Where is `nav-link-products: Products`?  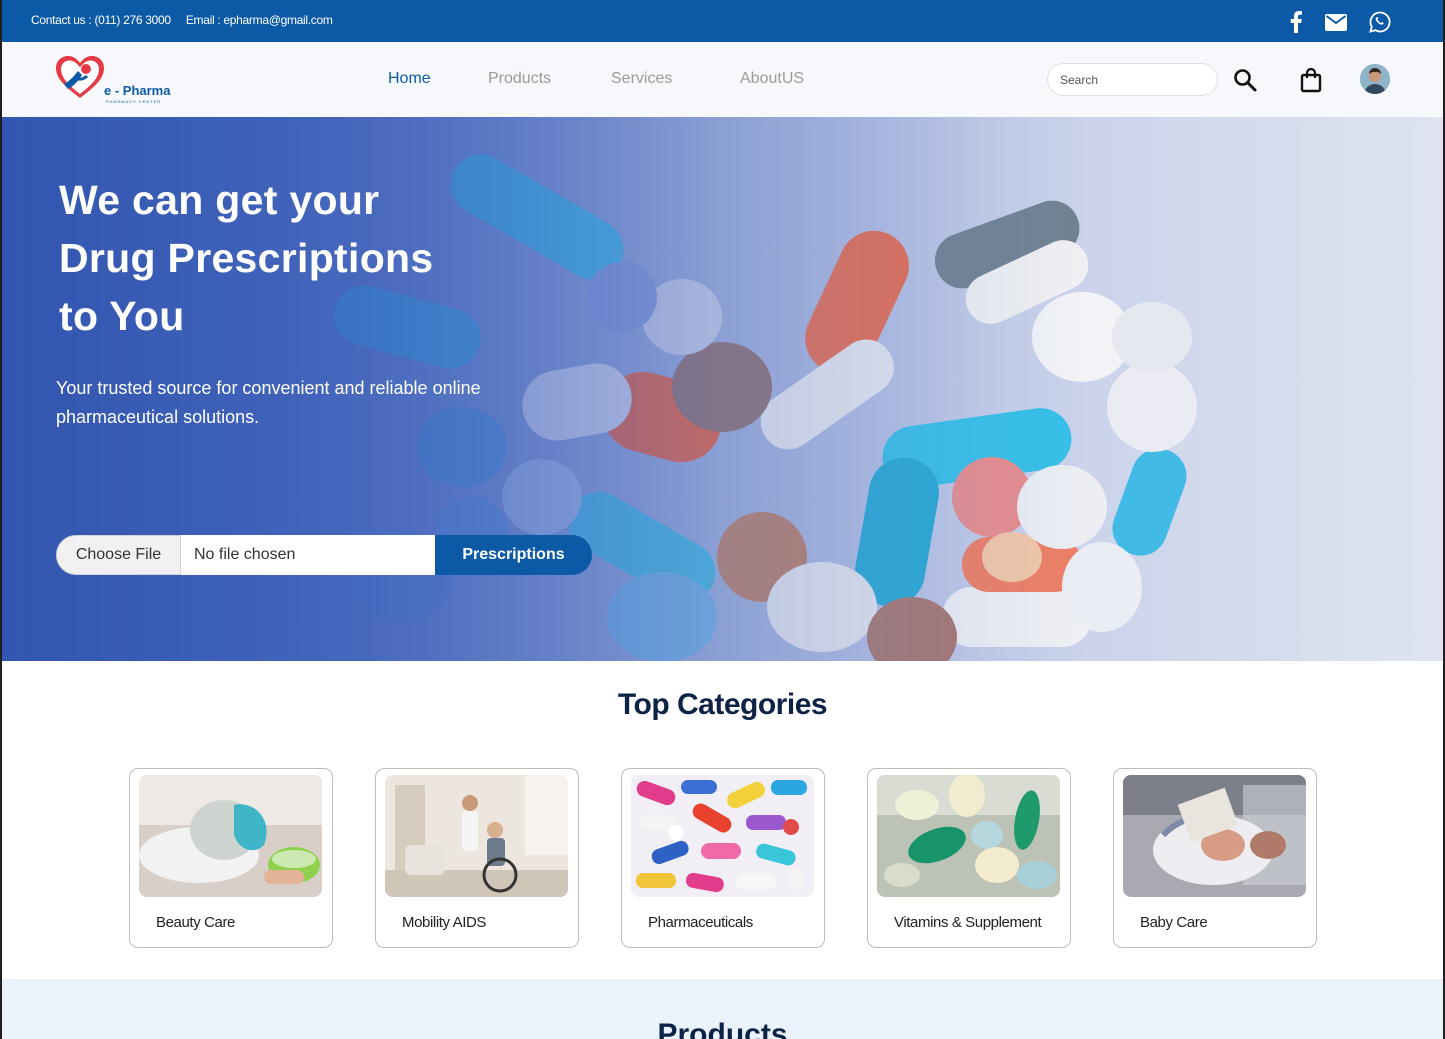 nav-link-products: Products is located at coordinates (519, 79).